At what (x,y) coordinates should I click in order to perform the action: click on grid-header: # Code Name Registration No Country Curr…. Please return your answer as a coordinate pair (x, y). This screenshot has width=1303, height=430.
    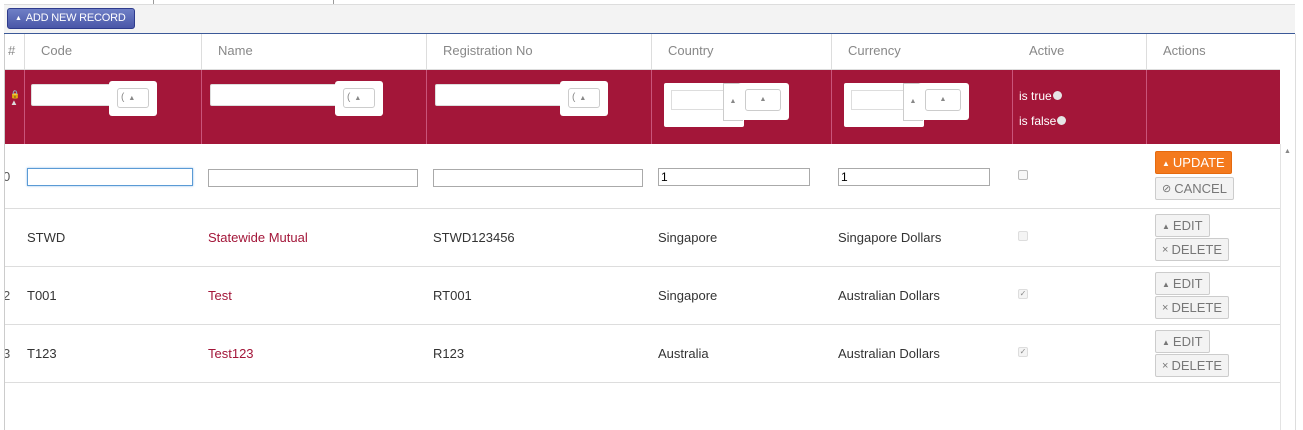
    Looking at the image, I should click on (642, 52).